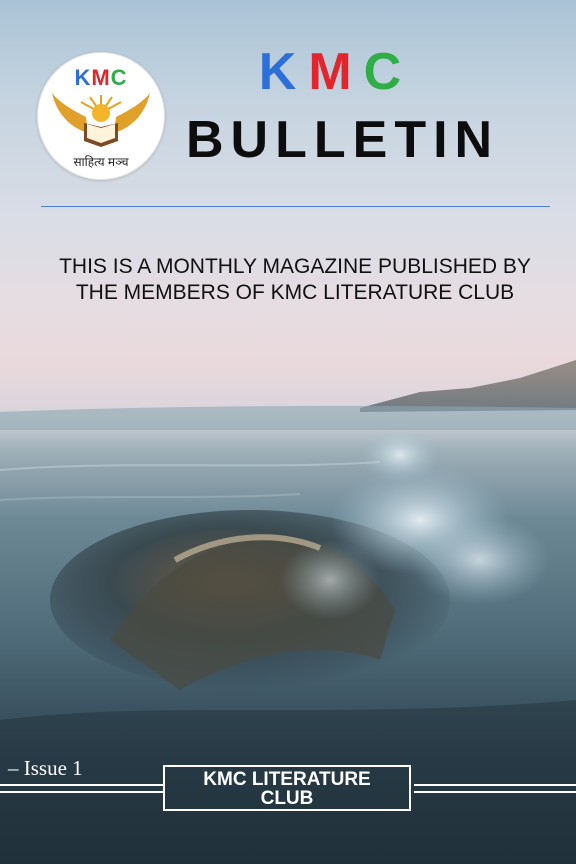 The image size is (576, 864). What do you see at coordinates (388, 72) in the screenshot?
I see `masthead-letter-c: C` at bounding box center [388, 72].